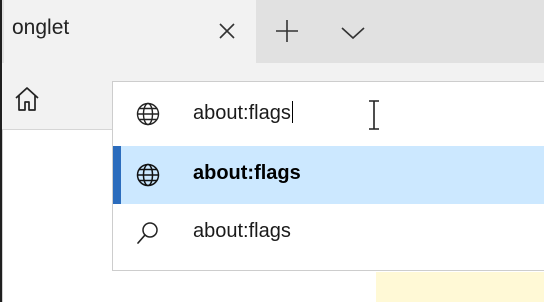 Image resolution: width=544 pixels, height=302 pixels. I want to click on i-beam-cursor-icon, so click(374, 115).